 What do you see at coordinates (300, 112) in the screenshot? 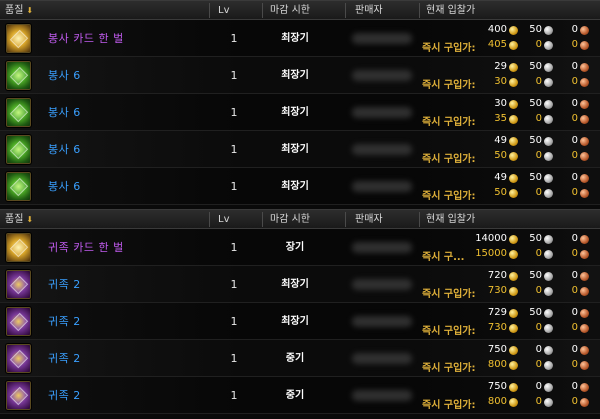
I see `table-row: 봉사 6 1 최장기 30 50 0 즉시 구입가: 35 0 0` at bounding box center [300, 112].